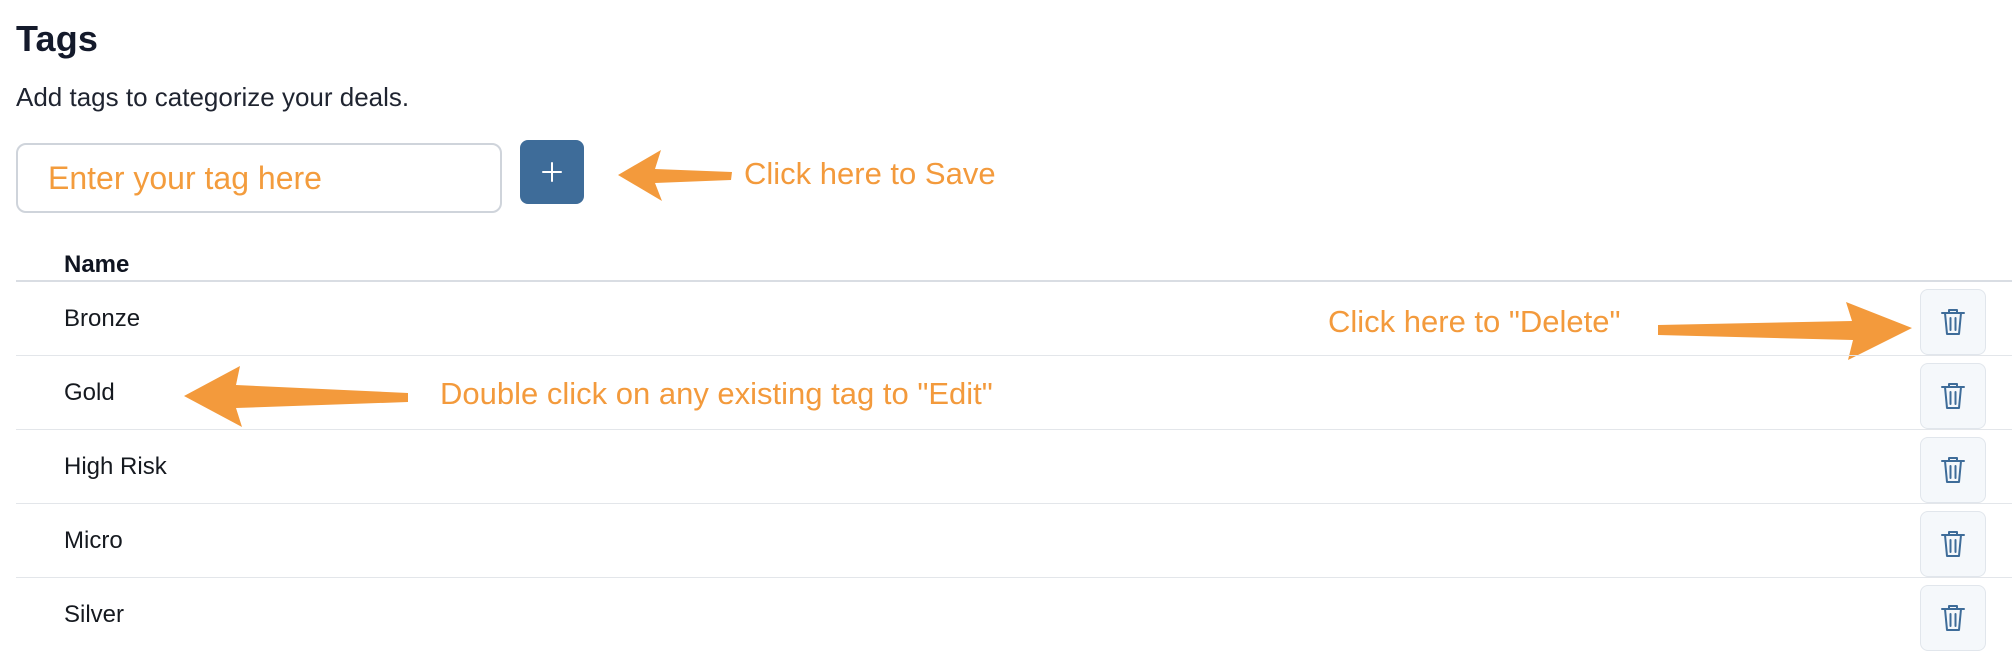  Describe the element at coordinates (1014, 393) in the screenshot. I see `table-row: Gold` at that location.